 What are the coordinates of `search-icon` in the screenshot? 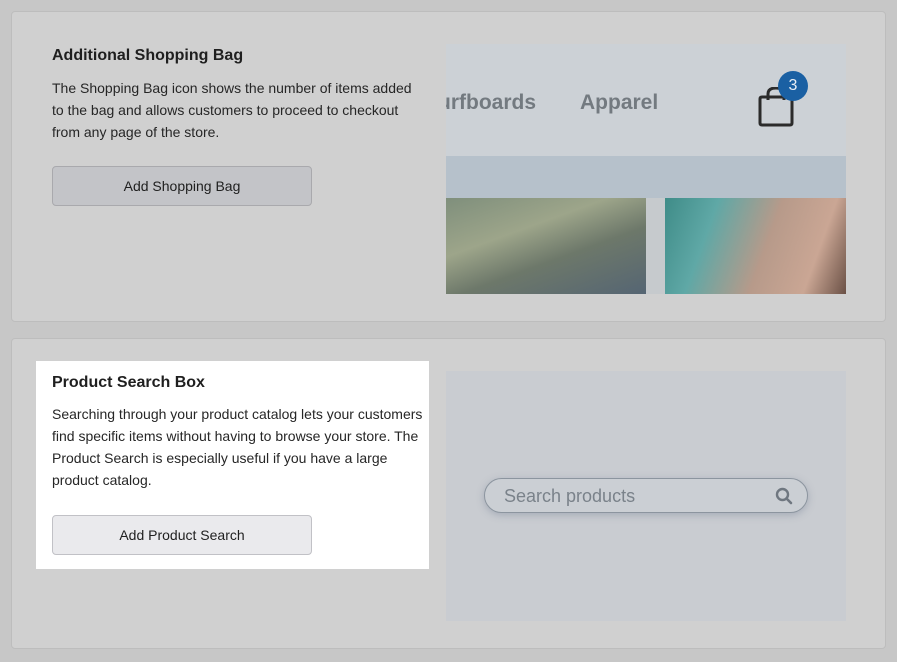 It's located at (784, 496).